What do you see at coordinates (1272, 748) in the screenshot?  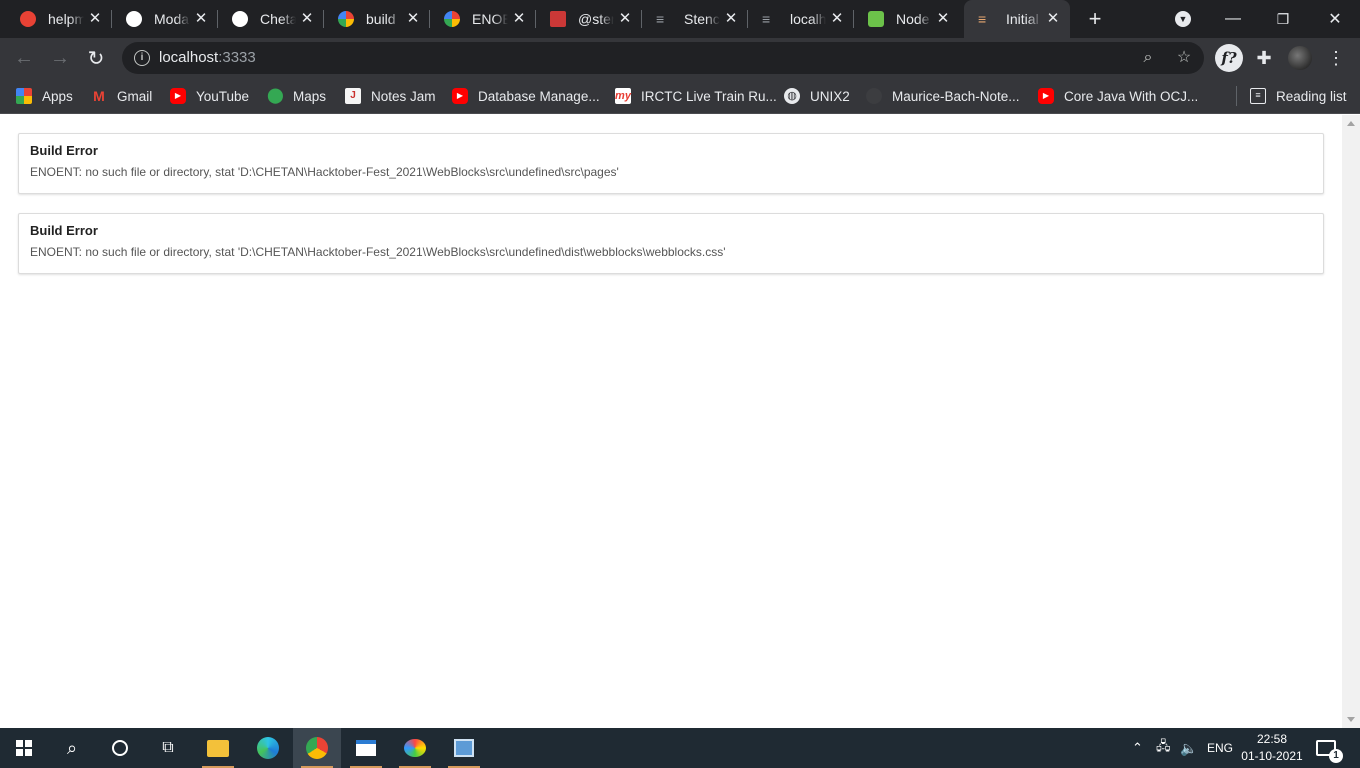 I see `clock-button: 22:58 01-10-2021` at bounding box center [1272, 748].